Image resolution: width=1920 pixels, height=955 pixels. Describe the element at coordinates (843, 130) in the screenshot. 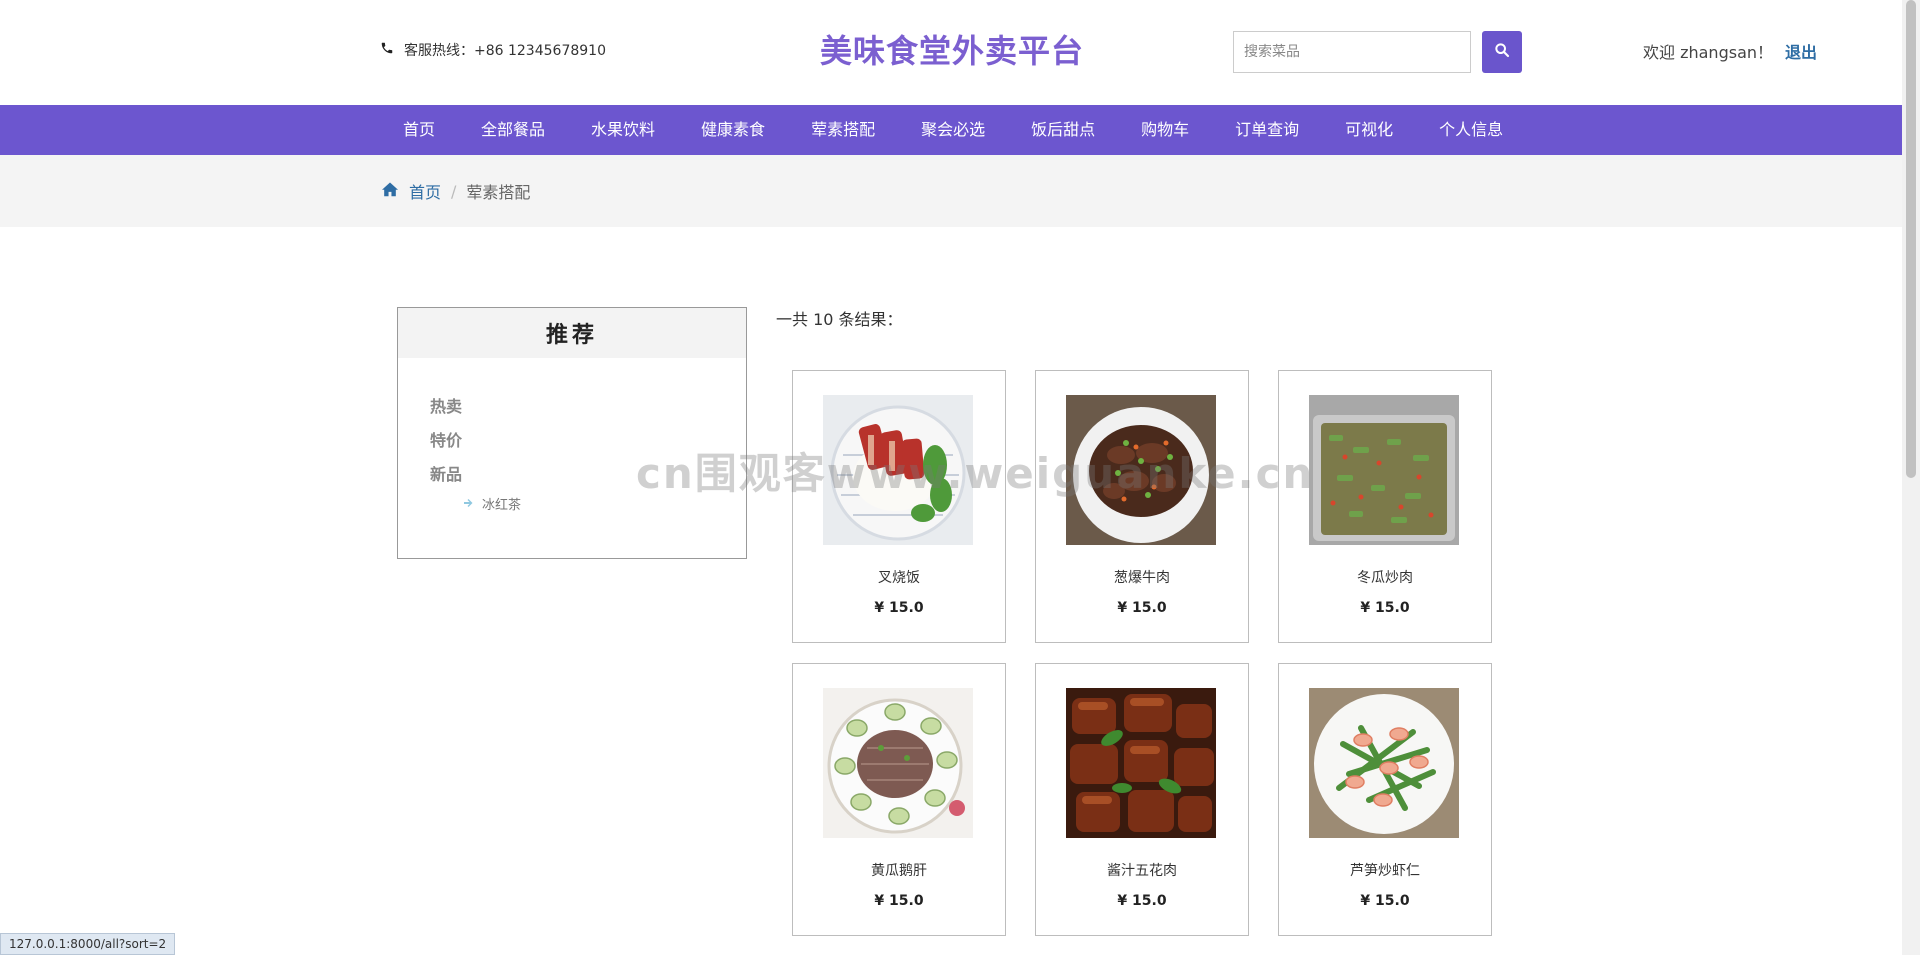

I see `nav-item-meat-veg: 荤素搭配` at that location.